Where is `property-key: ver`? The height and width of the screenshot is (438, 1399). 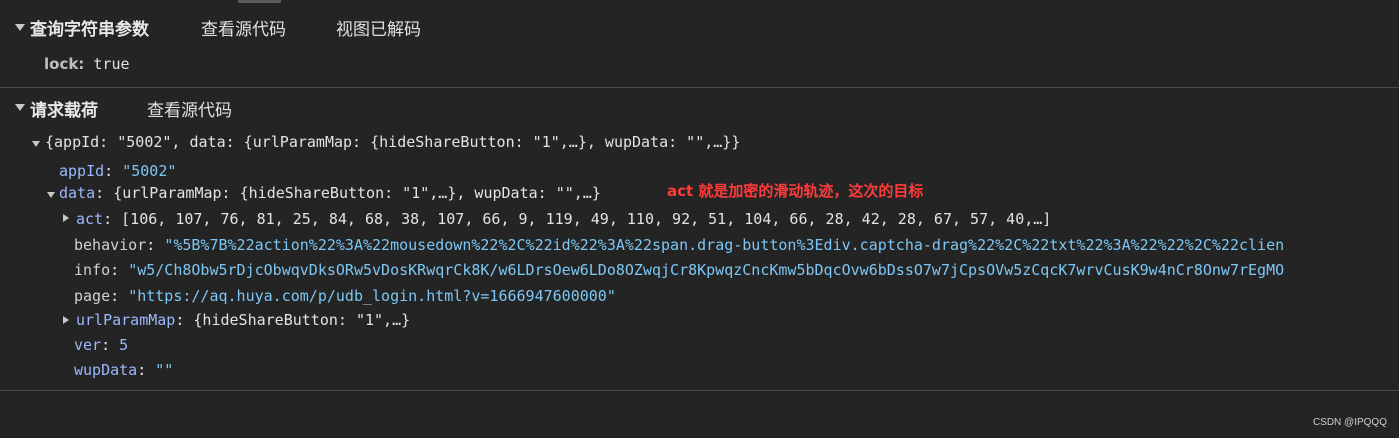
property-key: ver is located at coordinates (88, 345).